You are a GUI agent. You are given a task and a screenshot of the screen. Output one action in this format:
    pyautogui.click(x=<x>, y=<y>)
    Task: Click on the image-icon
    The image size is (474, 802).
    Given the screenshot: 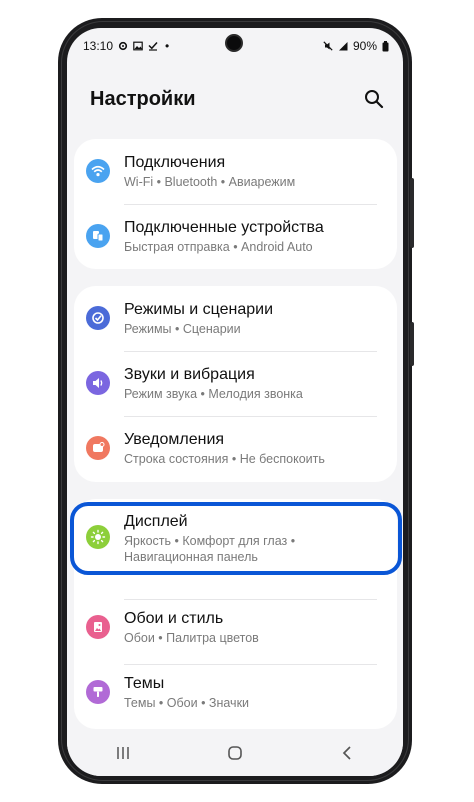 What is the action you would take?
    pyautogui.click(x=138, y=46)
    